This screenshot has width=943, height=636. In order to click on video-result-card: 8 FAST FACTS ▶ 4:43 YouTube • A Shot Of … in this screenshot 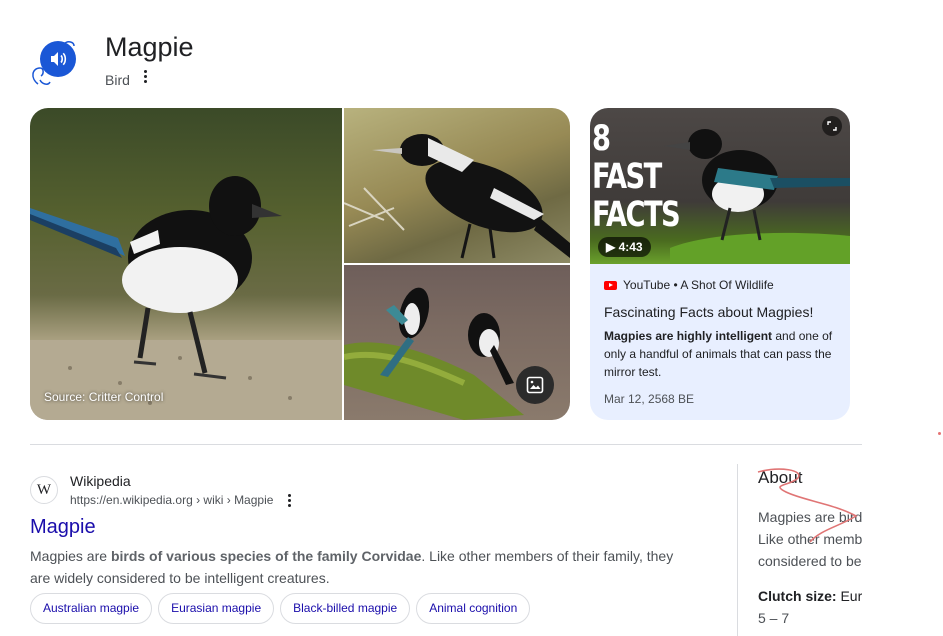, I will do `click(720, 264)`.